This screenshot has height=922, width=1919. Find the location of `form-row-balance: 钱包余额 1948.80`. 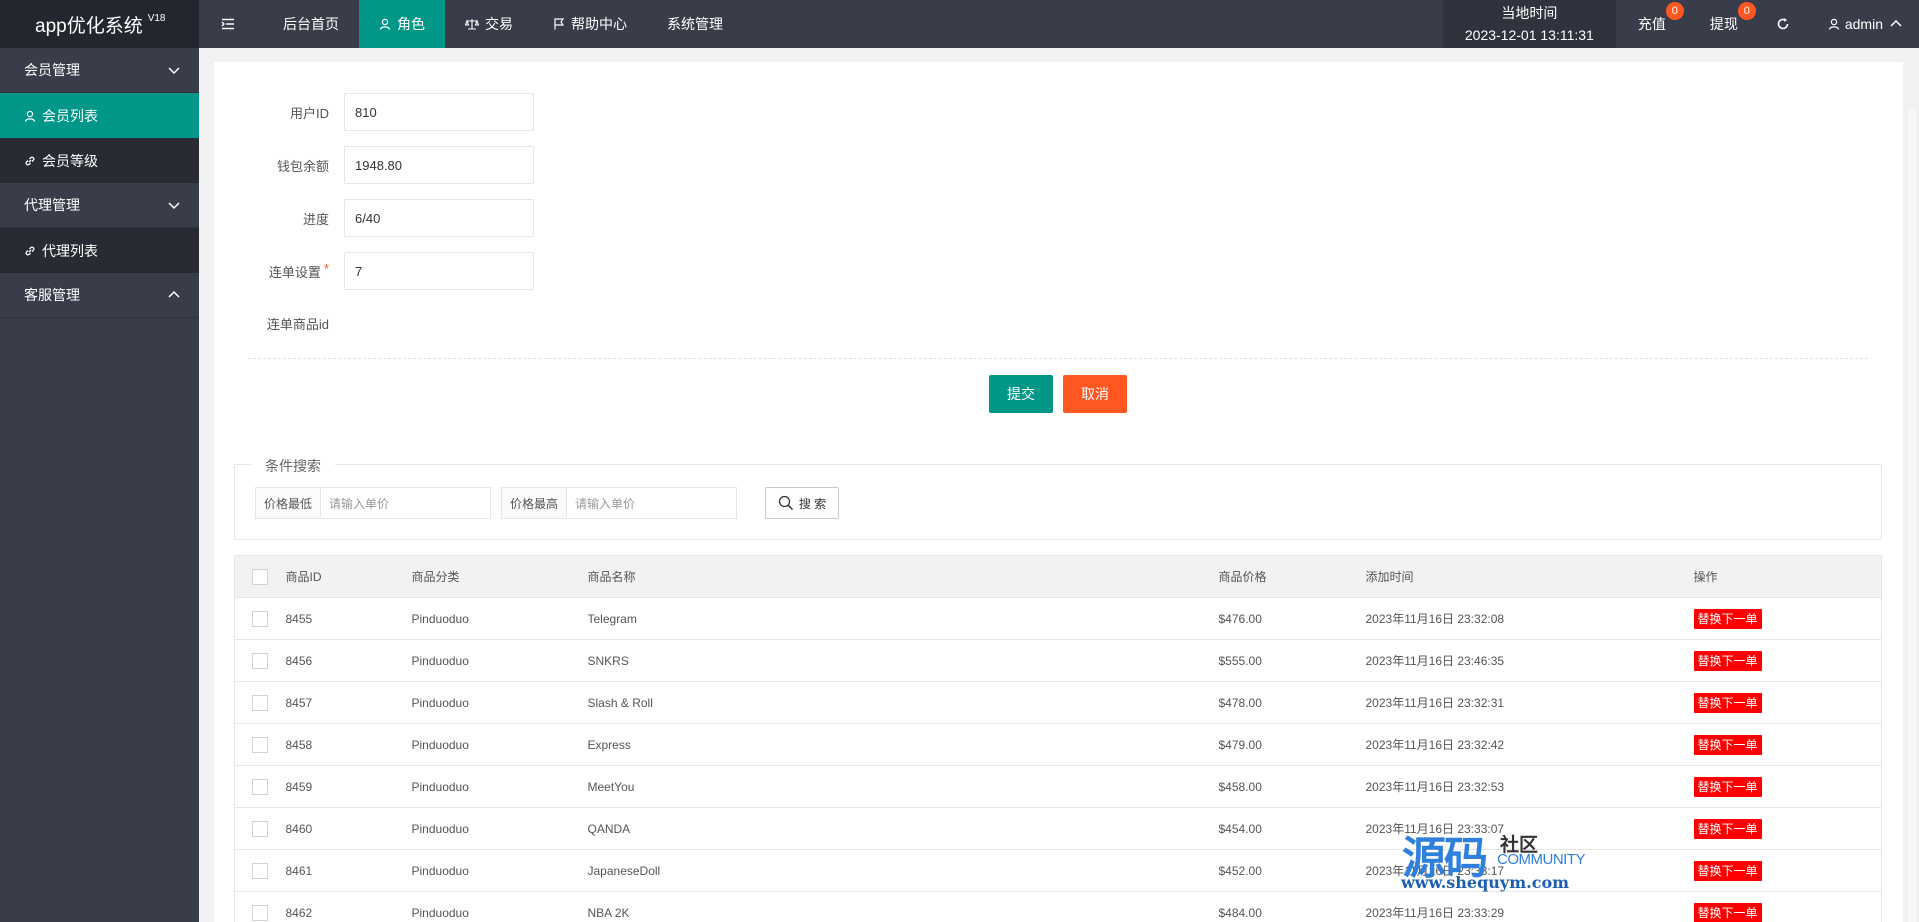

form-row-balance: 钱包余额 1948.80 is located at coordinates (374, 165).